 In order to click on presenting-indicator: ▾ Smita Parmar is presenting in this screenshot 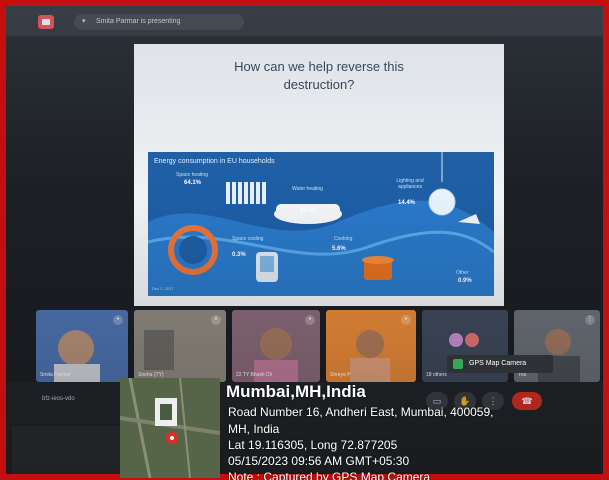, I will do `click(159, 22)`.